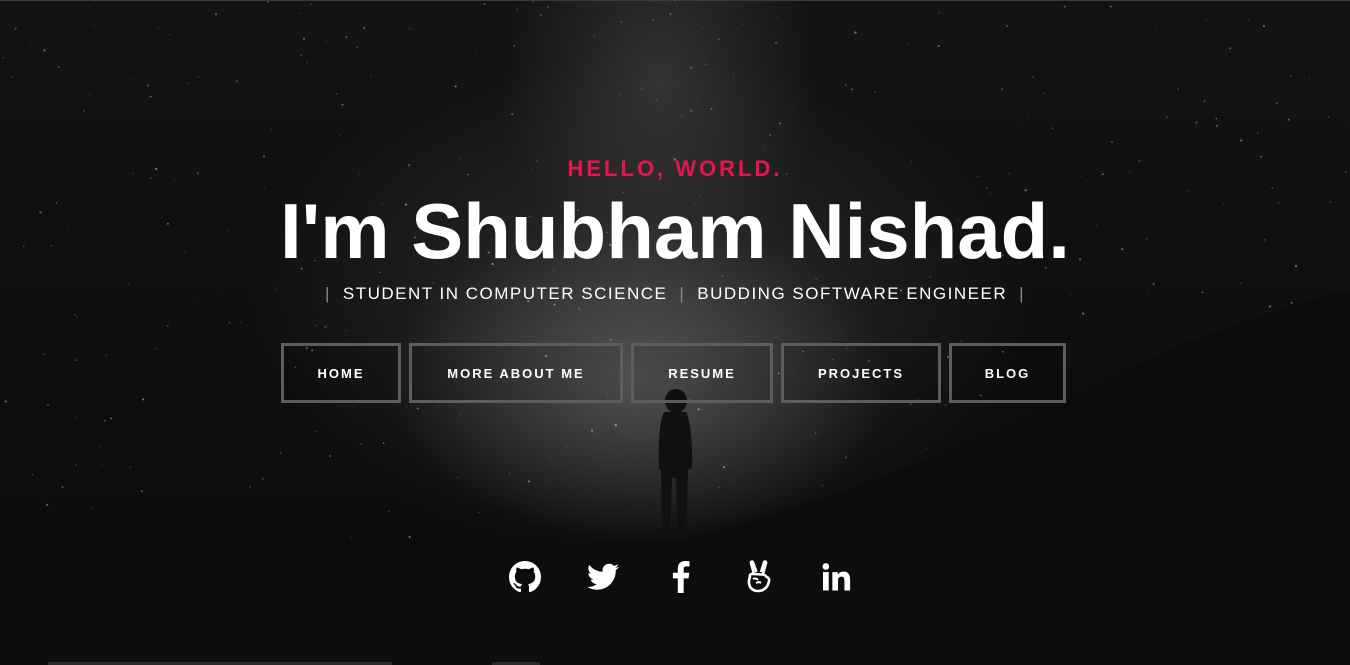 The width and height of the screenshot is (1350, 665). I want to click on github-link, so click(525, 577).